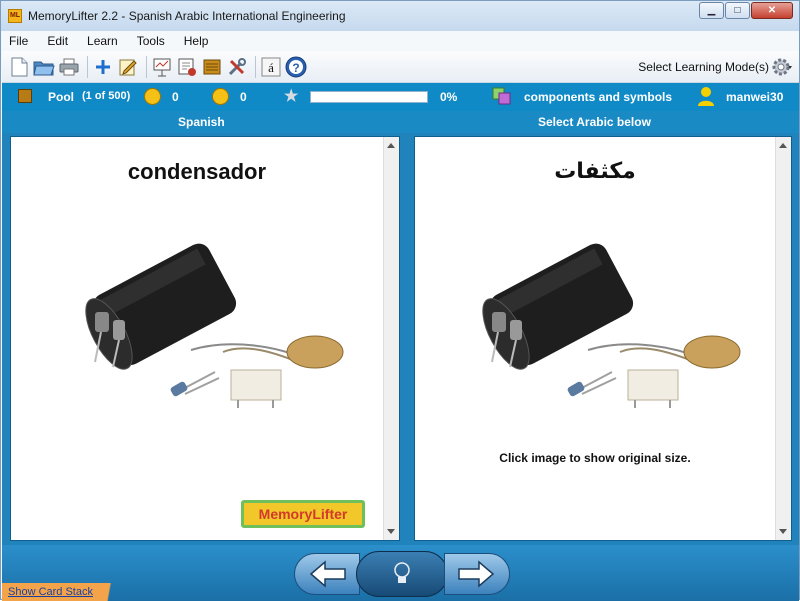 Image resolution: width=800 pixels, height=601 pixels. I want to click on arrow-right-icon, so click(476, 574).